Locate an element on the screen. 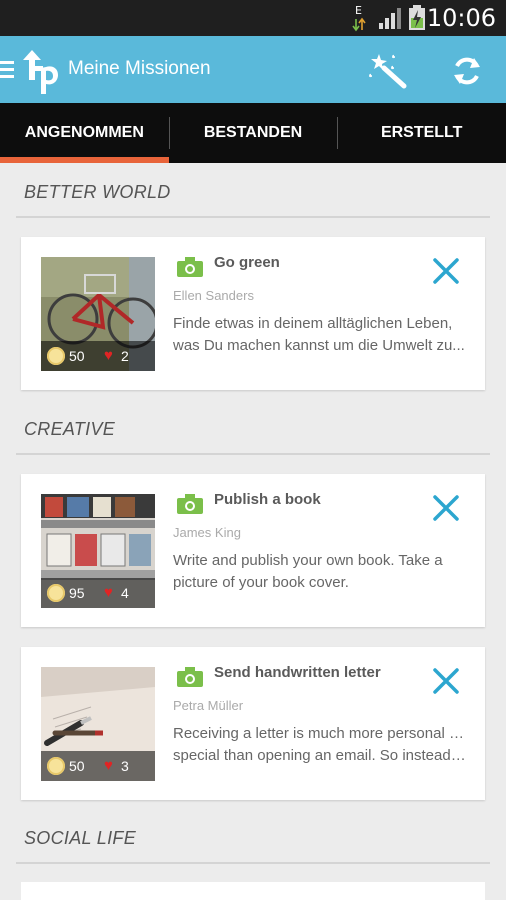 This screenshot has width=506, height=900. section-header: SOCIAL LIFE is located at coordinates (80, 838).